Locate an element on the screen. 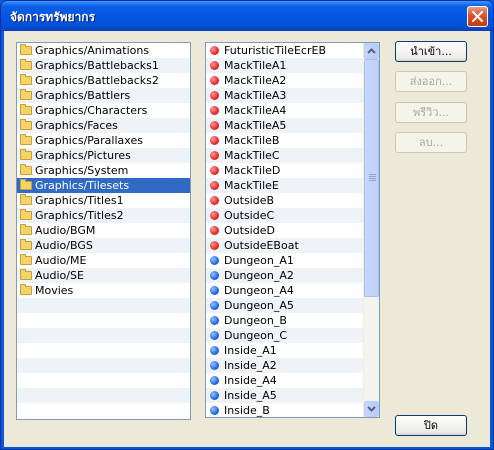  folder-item: Graphics/Tilesets is located at coordinates (103, 185).